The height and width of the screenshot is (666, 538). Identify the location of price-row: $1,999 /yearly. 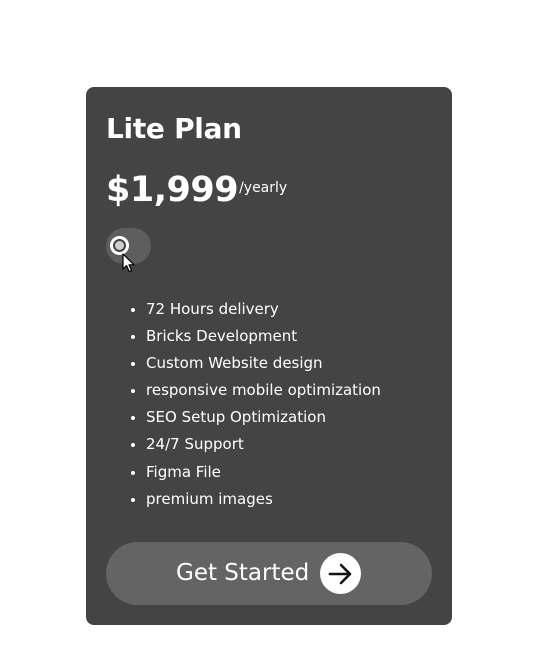
(196, 190).